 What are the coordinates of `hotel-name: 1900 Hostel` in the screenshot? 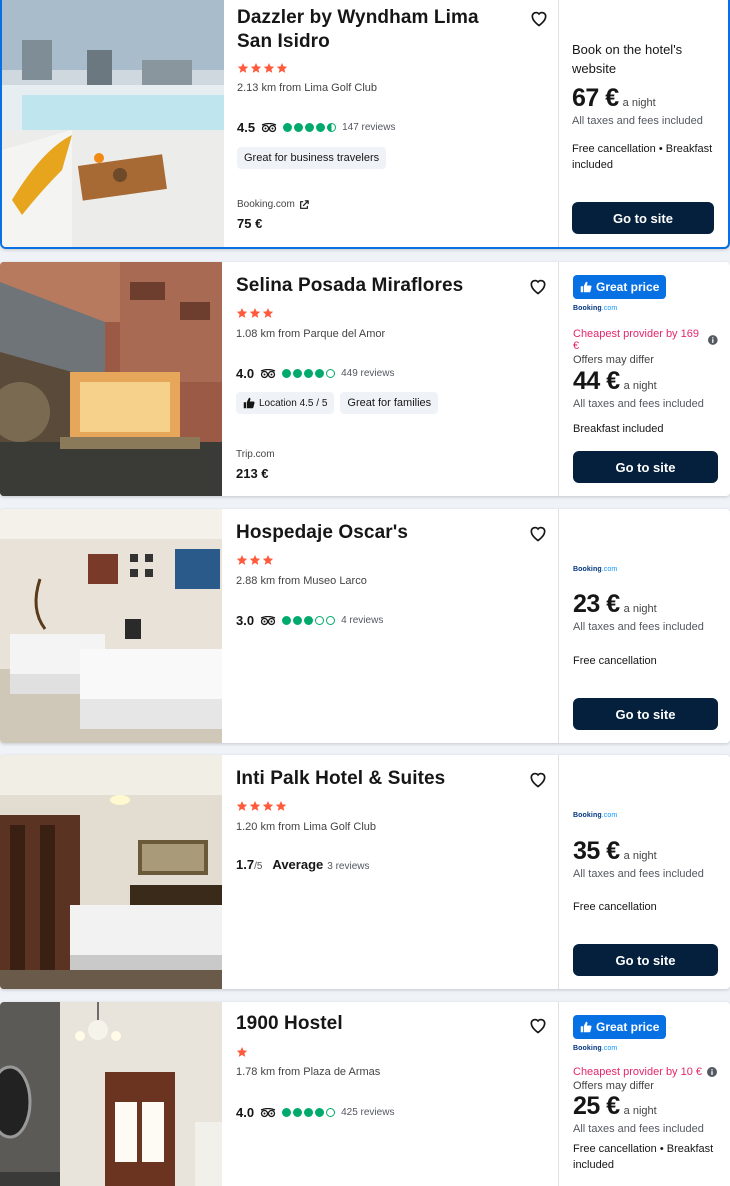 It's located at (376, 1024).